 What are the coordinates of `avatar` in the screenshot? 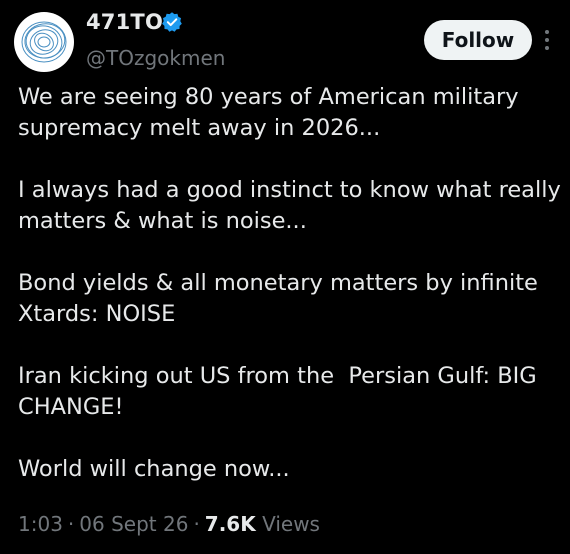 It's located at (44, 42).